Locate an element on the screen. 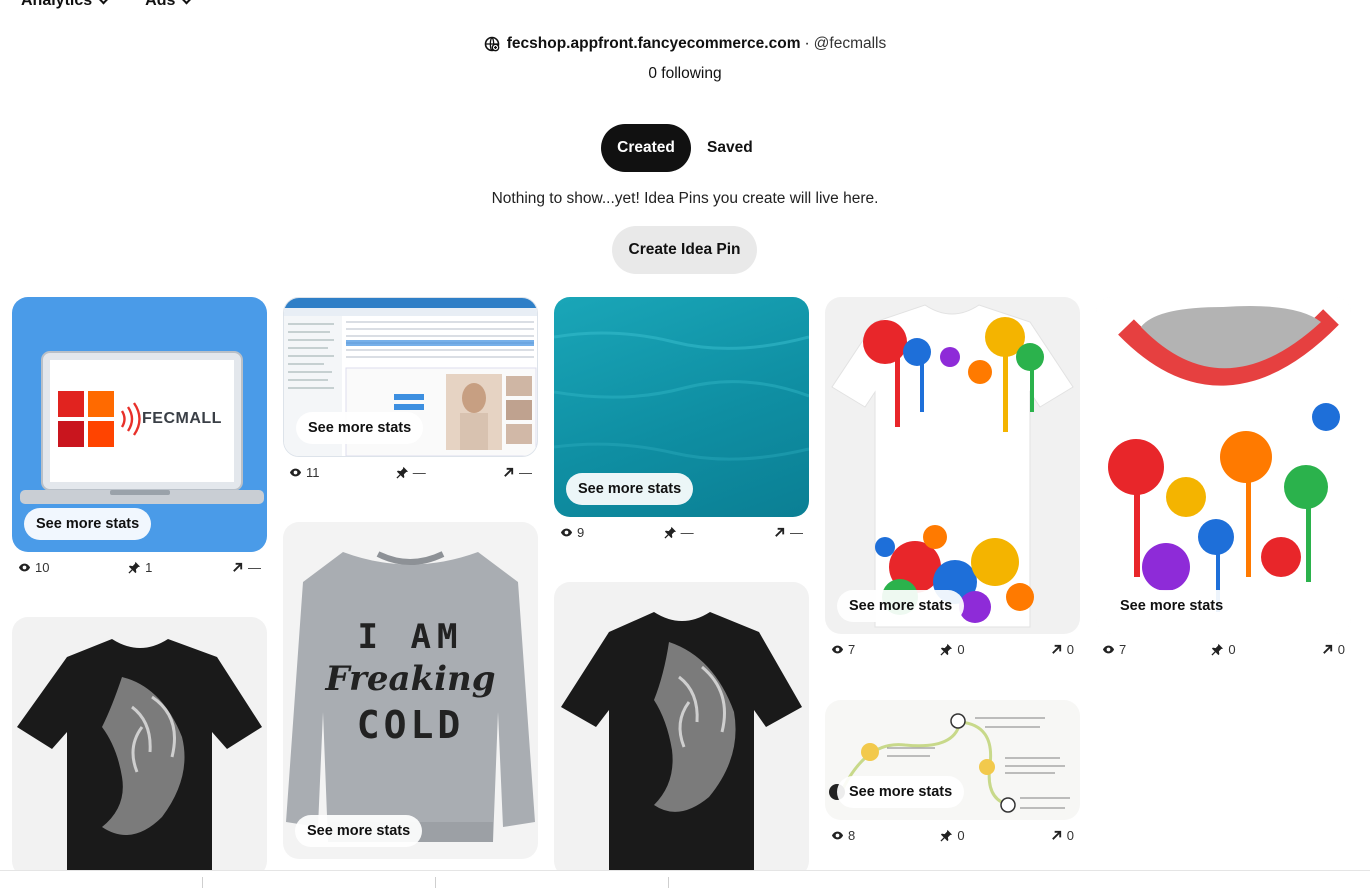 The image size is (1370, 888). tab-saved: Saved is located at coordinates (730, 148).